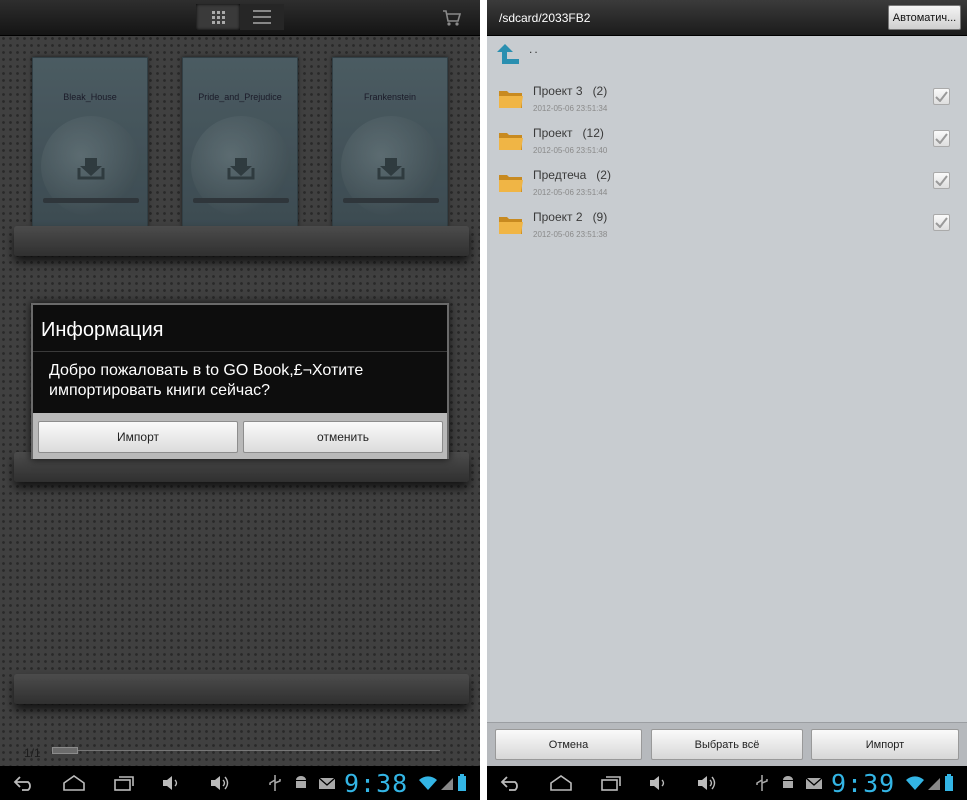  I want to click on import-footer: Отмена Выбрать всё Импорт, so click(727, 744).